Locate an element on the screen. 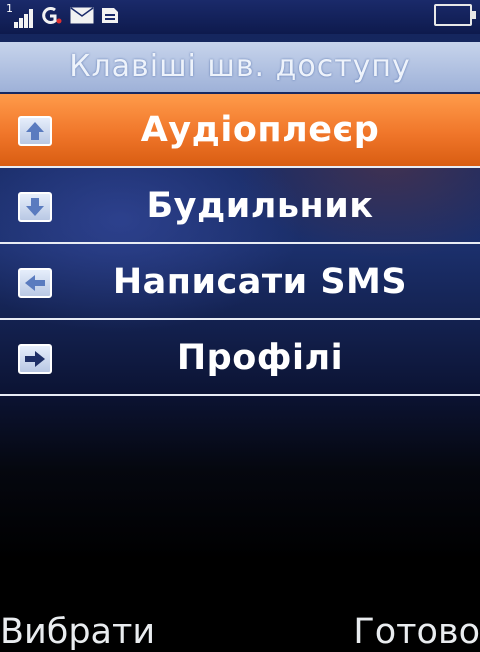 Image resolution: width=480 pixels, height=652 pixels. message-icon is located at coordinates (82, 15).